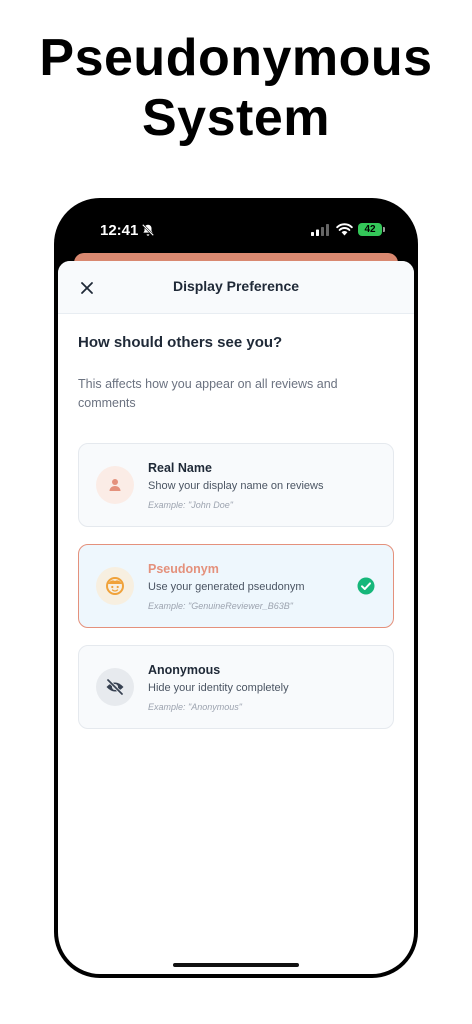  What do you see at coordinates (183, 569) in the screenshot?
I see `option-title: Pseudonym` at bounding box center [183, 569].